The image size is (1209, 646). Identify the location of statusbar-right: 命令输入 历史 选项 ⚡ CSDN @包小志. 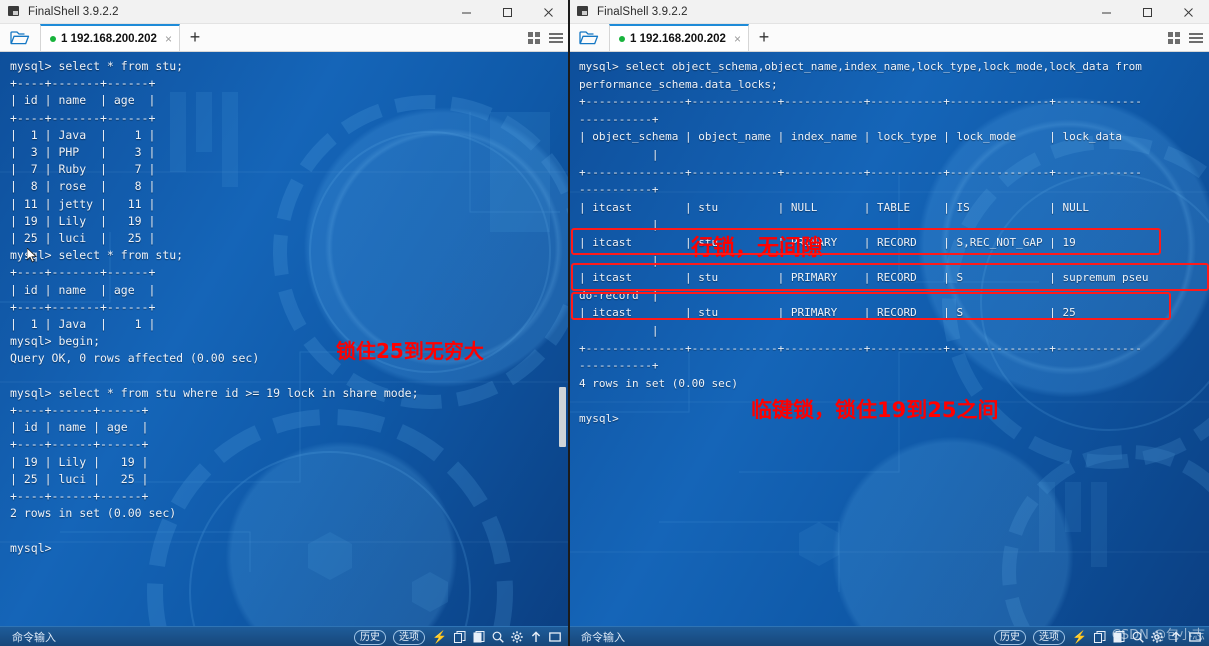
(889, 636).